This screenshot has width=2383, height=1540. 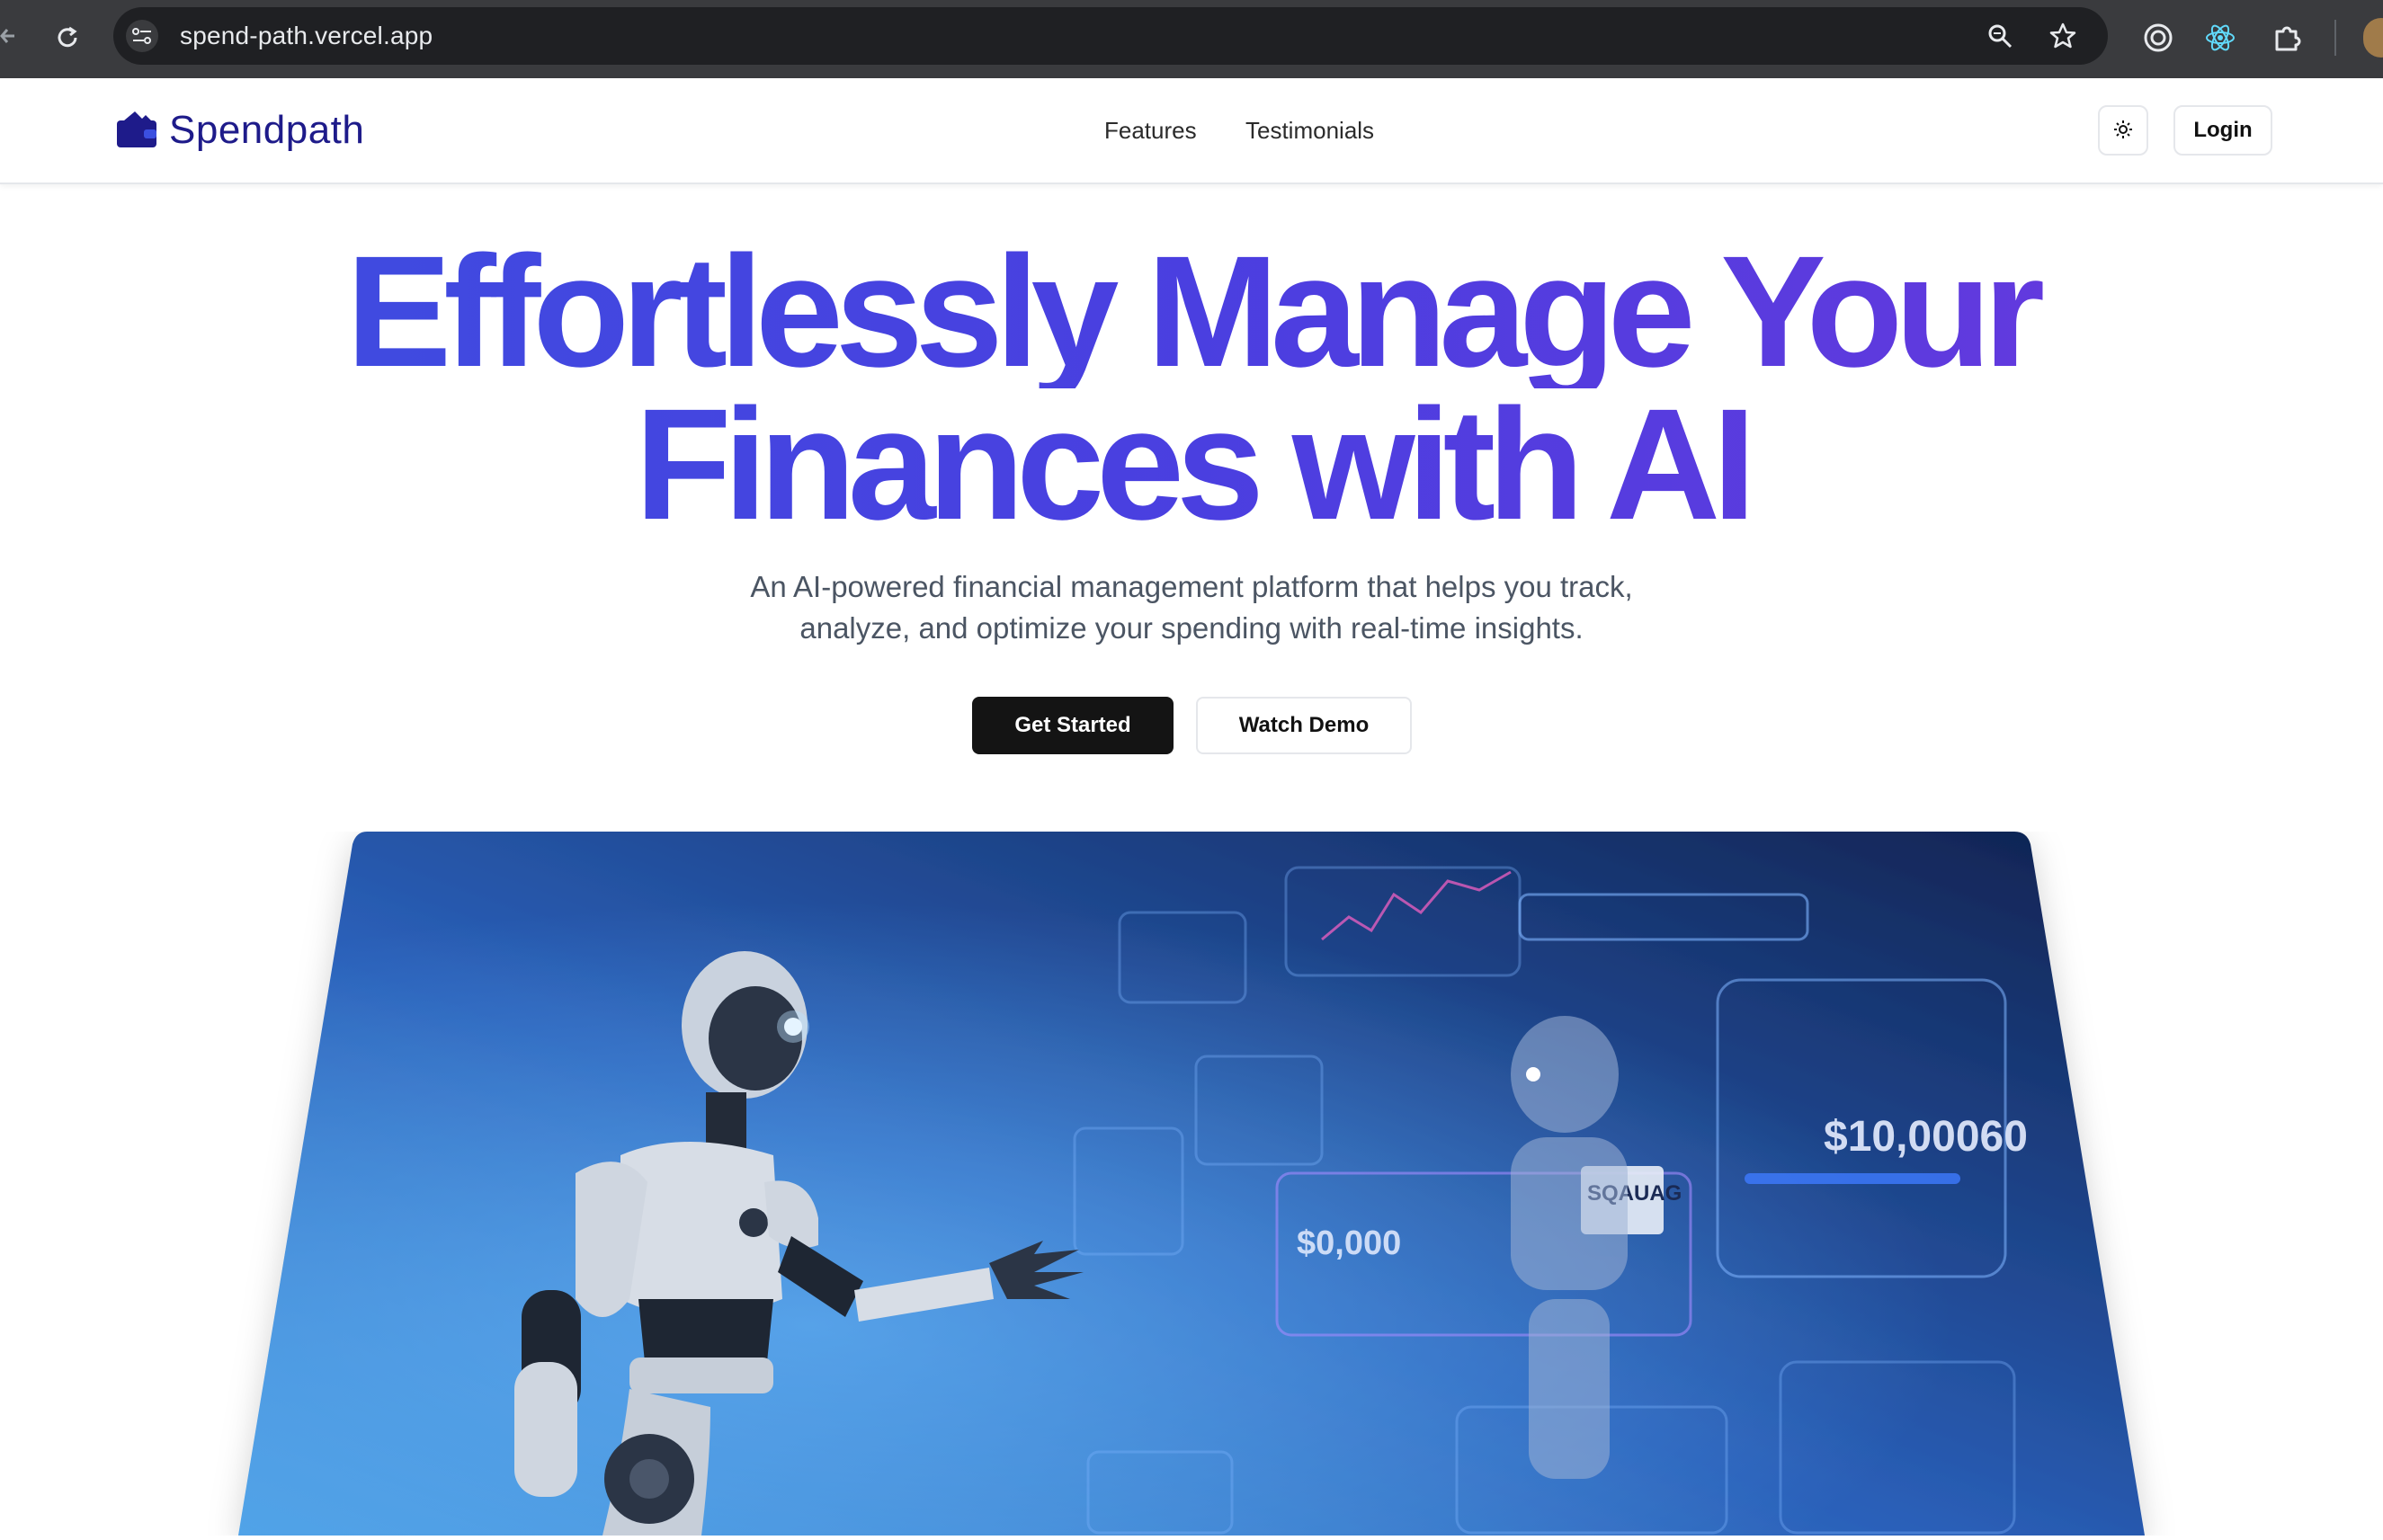 I want to click on brand-name: Spendpath, so click(x=267, y=130).